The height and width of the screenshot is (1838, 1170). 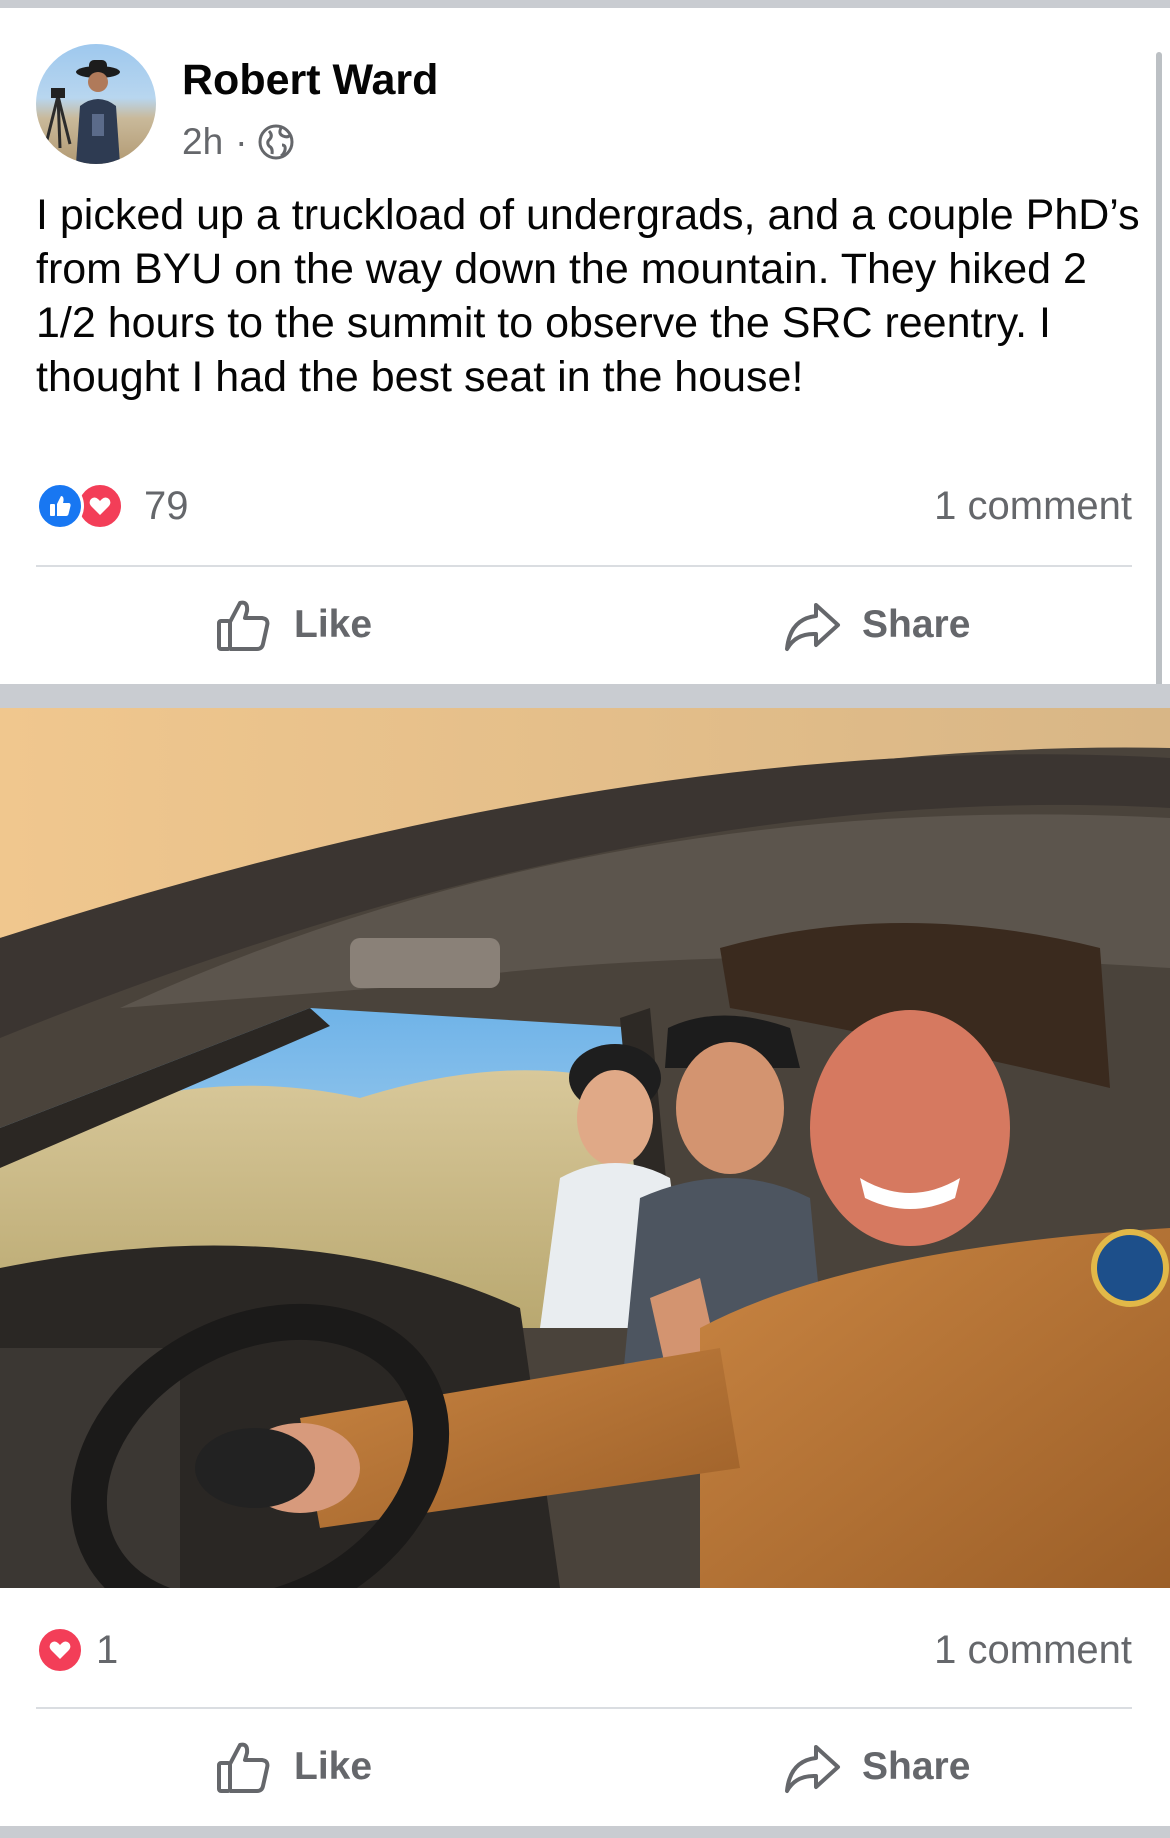 What do you see at coordinates (584, 510) in the screenshot?
I see `reactions-summary: 79 1 comment` at bounding box center [584, 510].